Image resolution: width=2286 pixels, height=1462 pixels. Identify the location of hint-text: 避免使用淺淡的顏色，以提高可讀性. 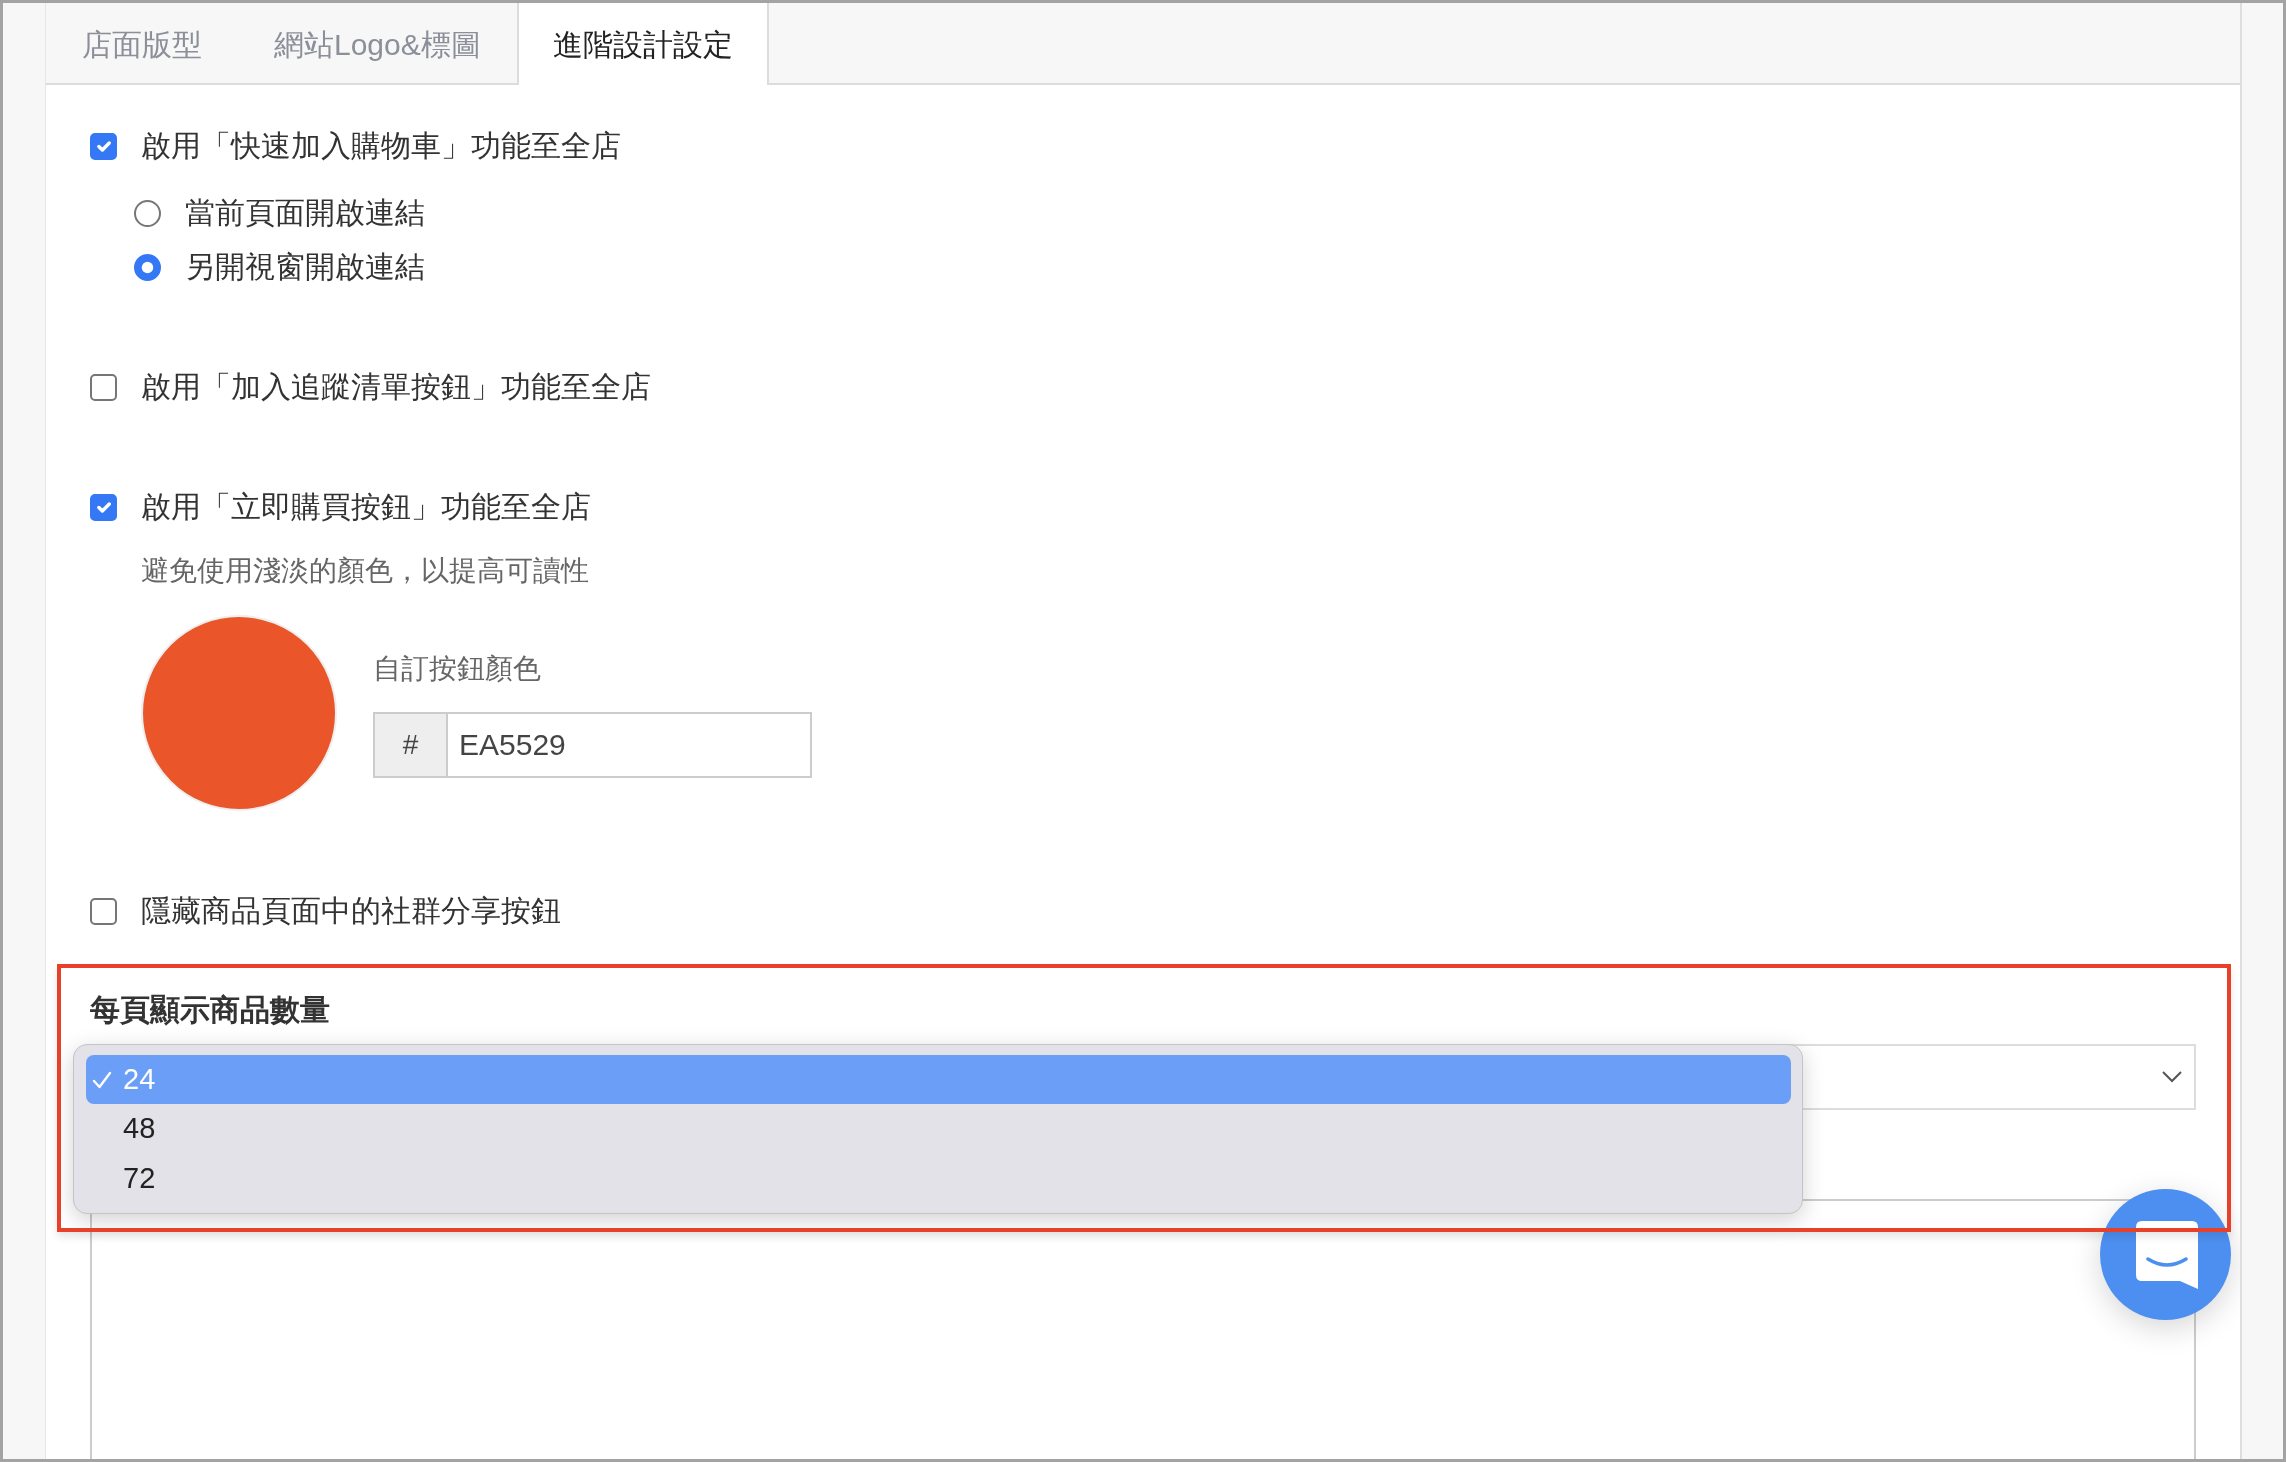
(365, 571).